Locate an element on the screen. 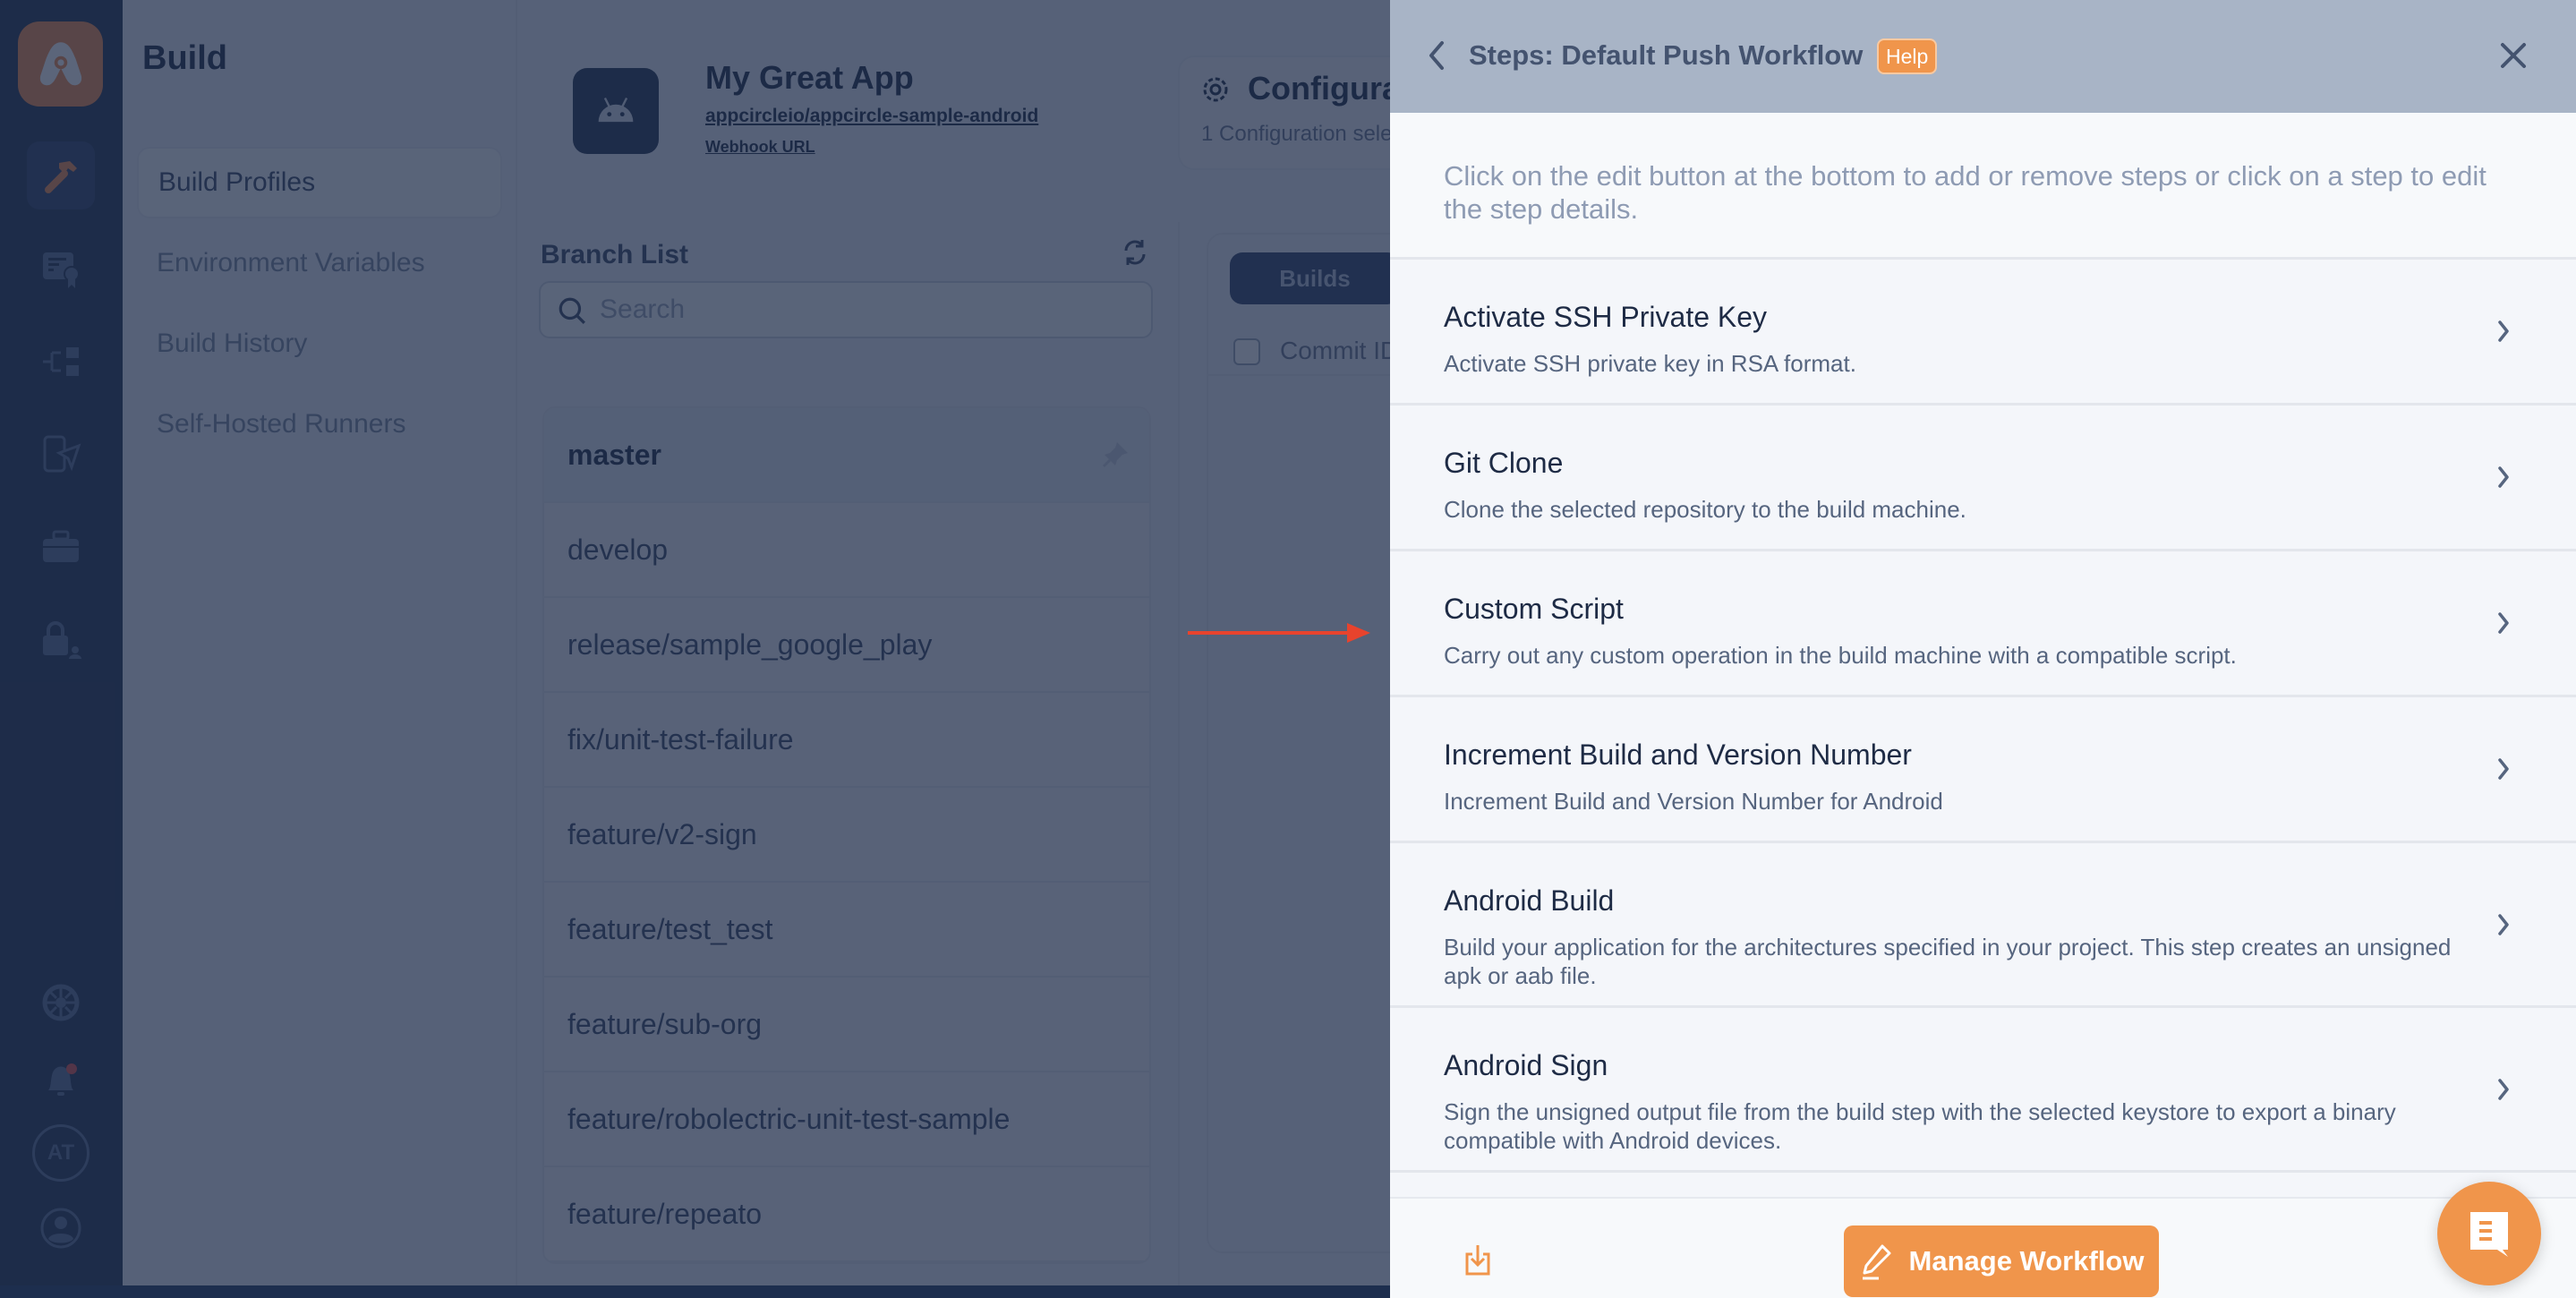 Image resolution: width=2576 pixels, height=1298 pixels. manage-workflow-button: Manage Workflow is located at coordinates (2001, 1261).